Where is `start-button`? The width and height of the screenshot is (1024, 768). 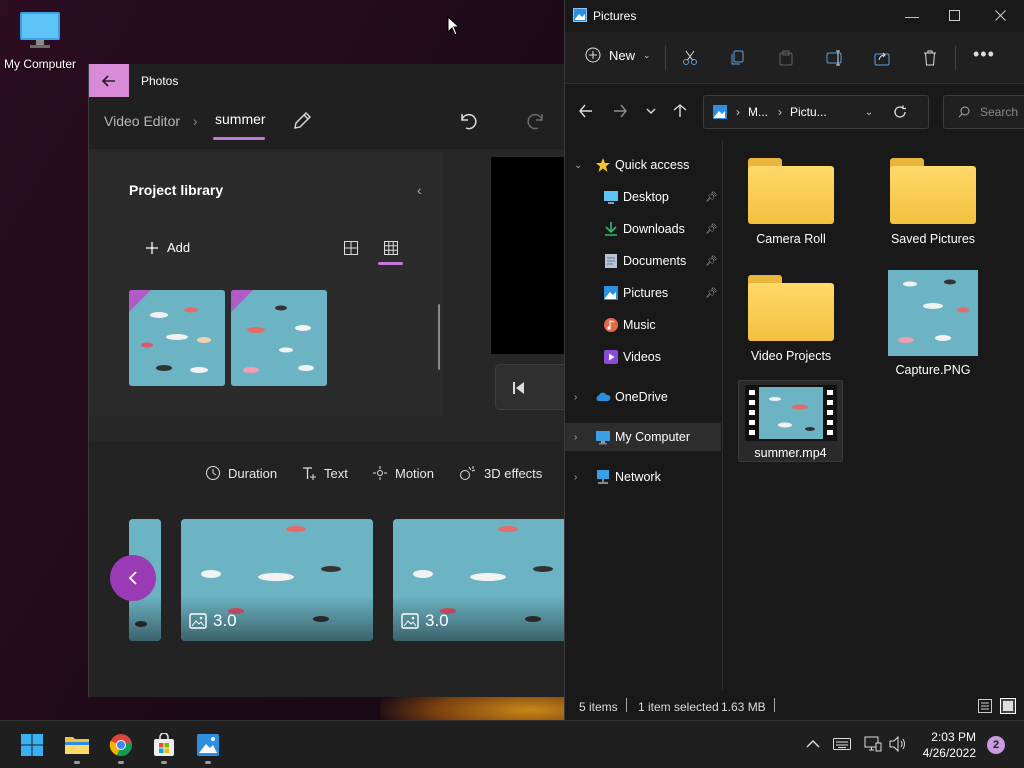 start-button is located at coordinates (32, 745).